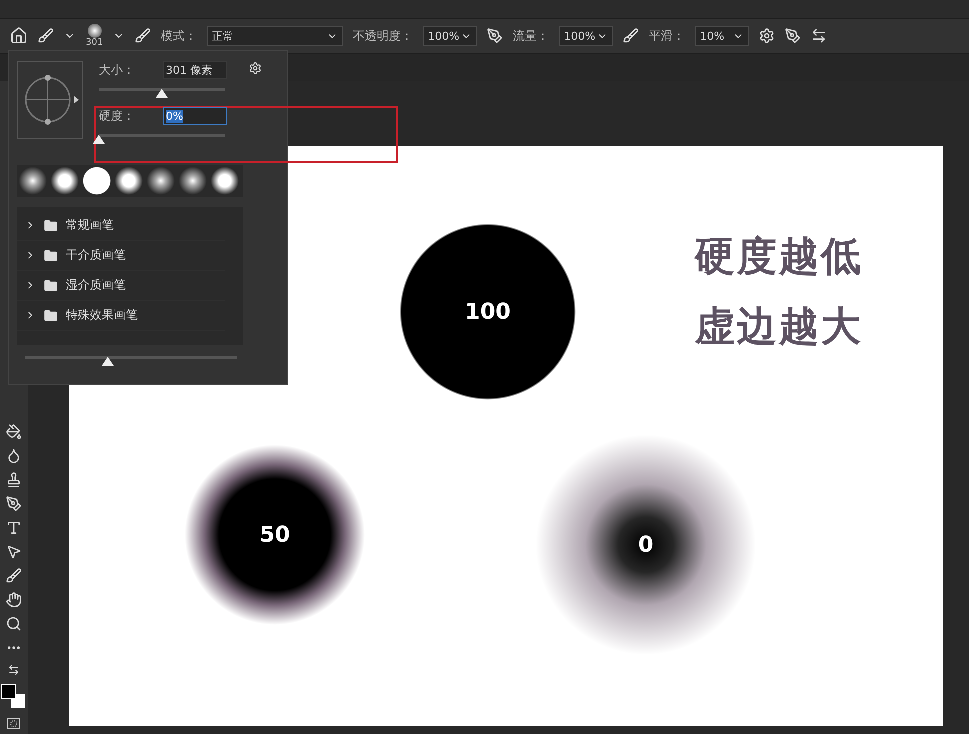  I want to click on circle-label: 50, so click(275, 535).